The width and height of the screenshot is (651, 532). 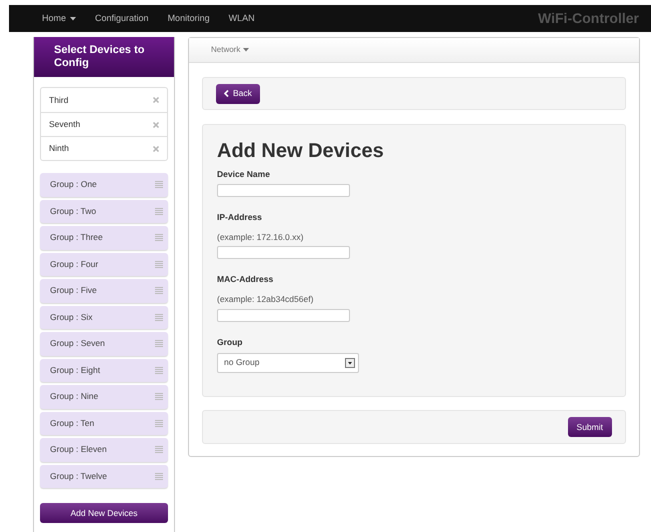 What do you see at coordinates (189, 19) in the screenshot?
I see `nav-link: Monitoring` at bounding box center [189, 19].